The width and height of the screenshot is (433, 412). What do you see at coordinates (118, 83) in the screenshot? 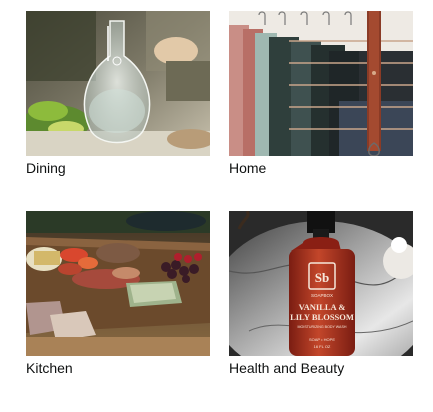
I see `dining-image` at bounding box center [118, 83].